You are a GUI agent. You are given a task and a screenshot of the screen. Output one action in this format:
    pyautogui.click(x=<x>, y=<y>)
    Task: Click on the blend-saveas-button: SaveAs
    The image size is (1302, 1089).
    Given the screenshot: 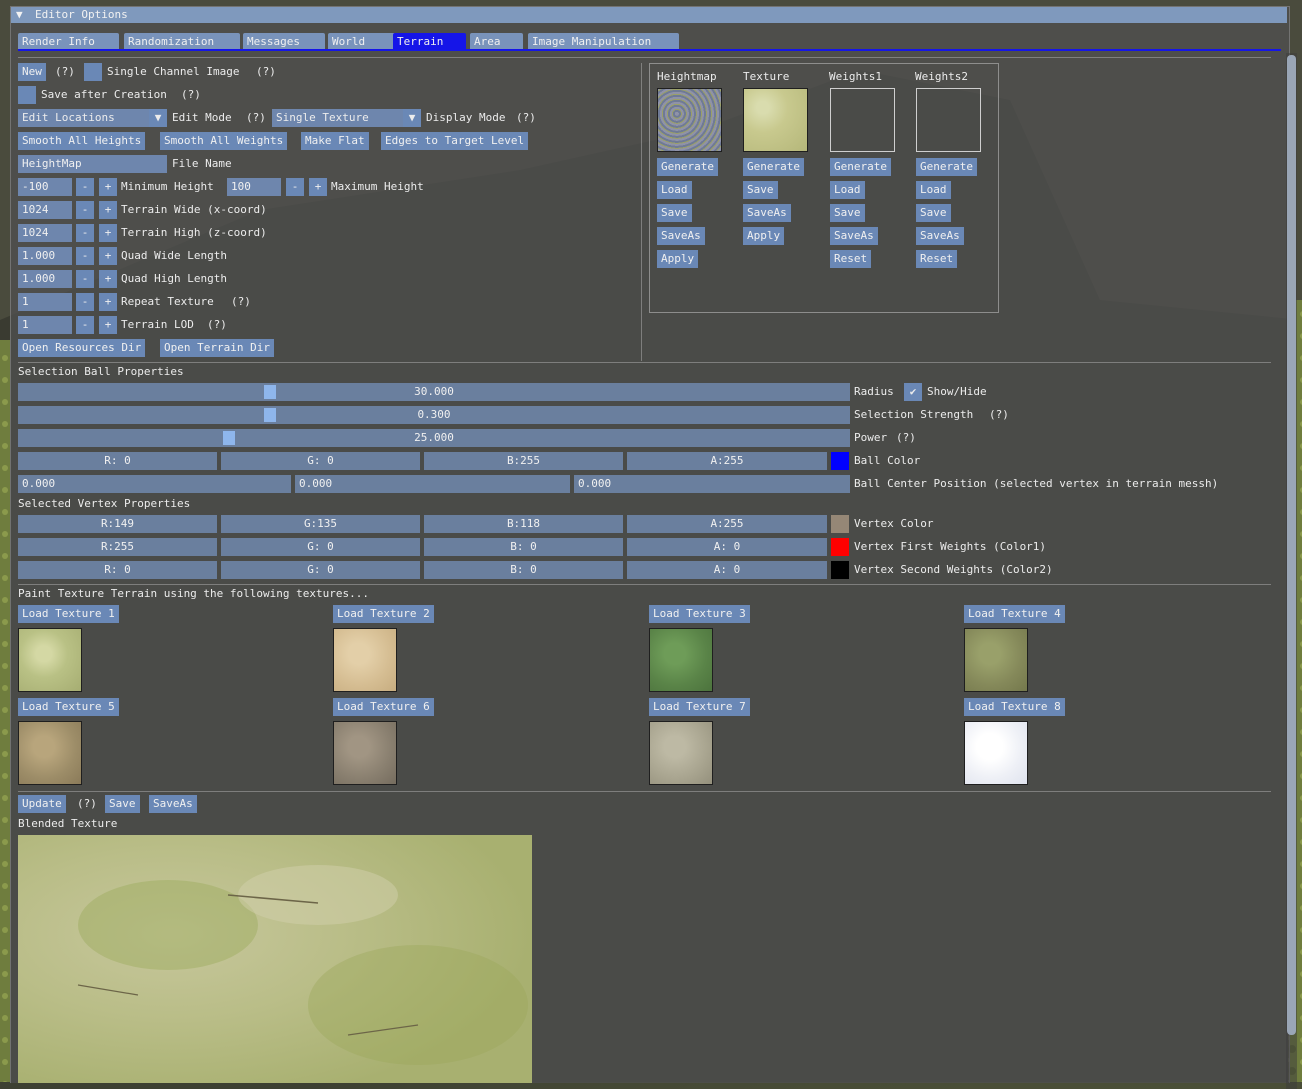 What is the action you would take?
    pyautogui.click(x=173, y=804)
    